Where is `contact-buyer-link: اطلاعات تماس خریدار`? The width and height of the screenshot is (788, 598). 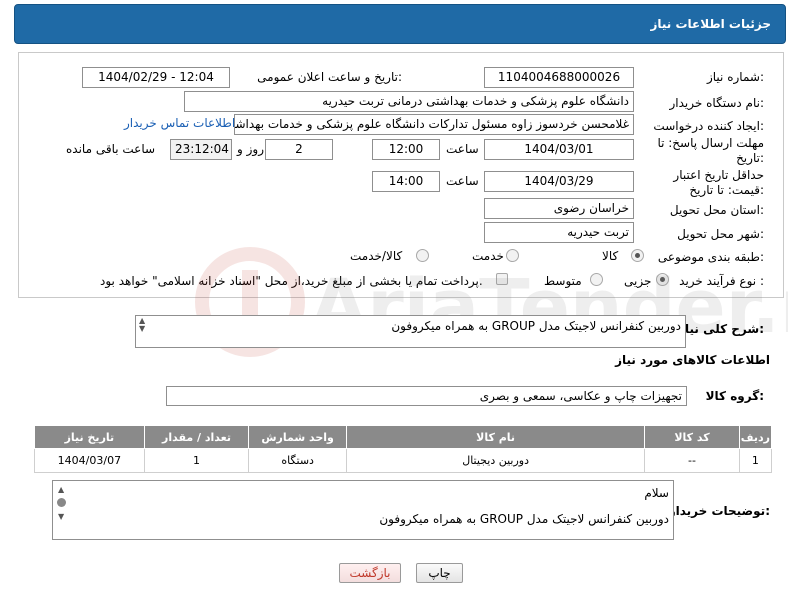 contact-buyer-link: اطلاعات تماس خریدار is located at coordinates (179, 123).